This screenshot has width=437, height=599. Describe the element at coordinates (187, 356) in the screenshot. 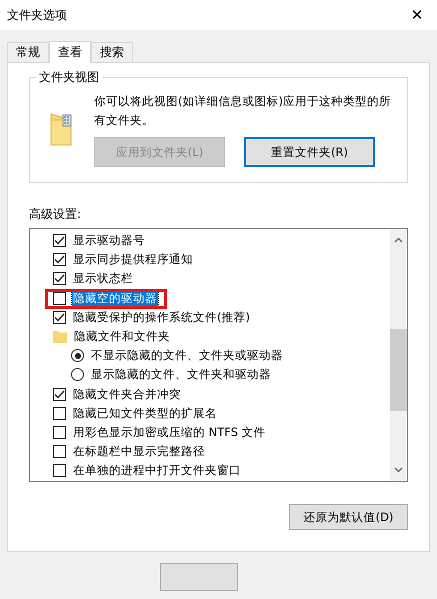

I see `setting-label: 不显示隐藏的文件、文件夹或驱动器` at that location.